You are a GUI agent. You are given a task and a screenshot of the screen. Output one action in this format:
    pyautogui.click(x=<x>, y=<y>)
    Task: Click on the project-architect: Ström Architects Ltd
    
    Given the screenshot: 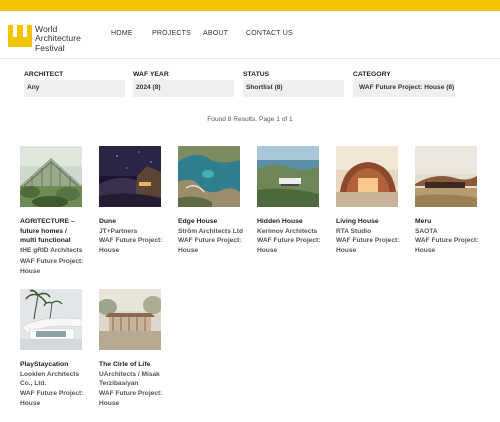 What is the action you would take?
    pyautogui.click(x=212, y=232)
    